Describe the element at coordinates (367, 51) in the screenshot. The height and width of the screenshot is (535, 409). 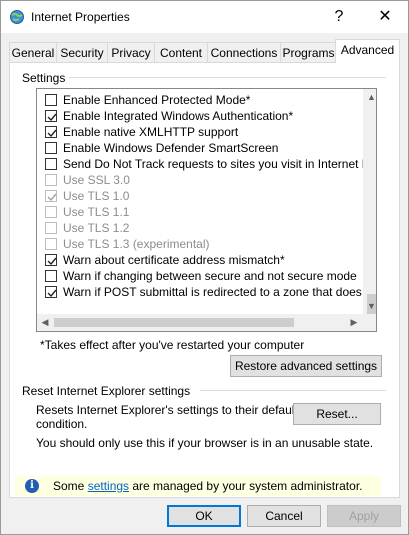
I see `tab-advanced: Advanced` at that location.